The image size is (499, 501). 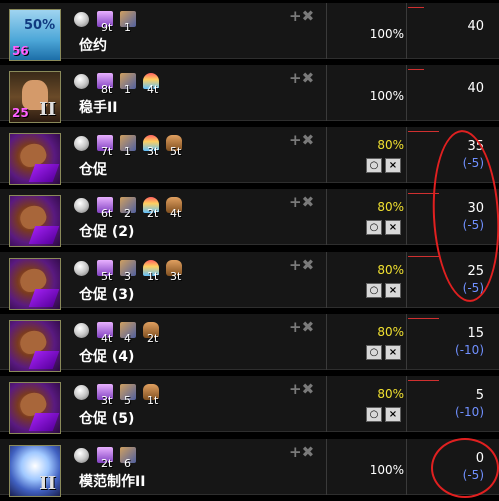 What do you see at coordinates (106, 82) in the screenshot?
I see `condition-star: 8t` at bounding box center [106, 82].